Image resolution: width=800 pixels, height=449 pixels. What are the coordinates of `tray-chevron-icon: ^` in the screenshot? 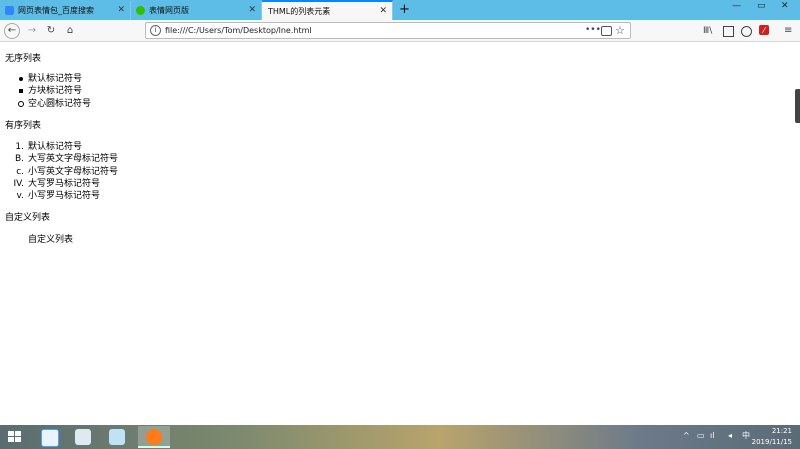 It's located at (686, 436).